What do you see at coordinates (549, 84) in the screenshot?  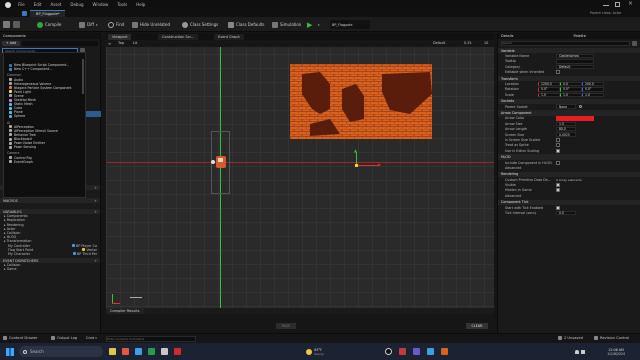 I see `location-x-field: 1200.0` at bounding box center [549, 84].